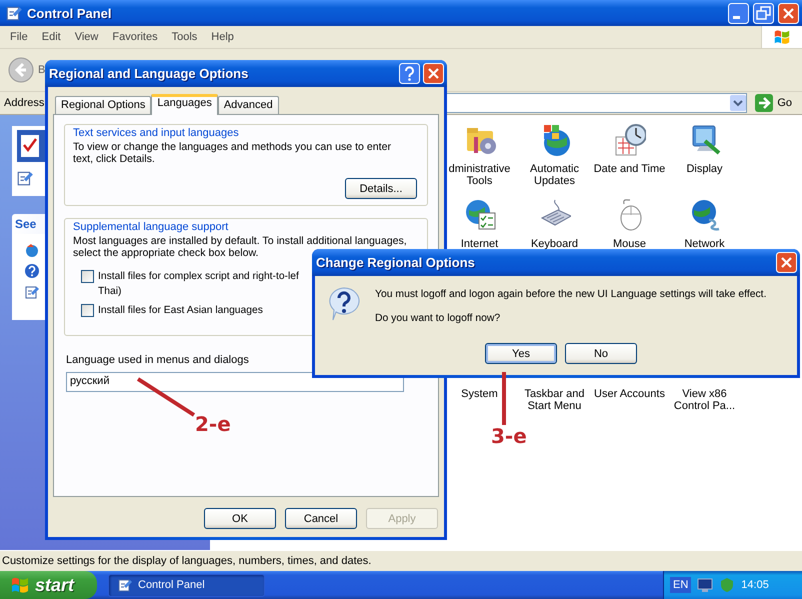  Describe the element at coordinates (554, 175) in the screenshot. I see `icon-label: Automatic Updates` at that location.